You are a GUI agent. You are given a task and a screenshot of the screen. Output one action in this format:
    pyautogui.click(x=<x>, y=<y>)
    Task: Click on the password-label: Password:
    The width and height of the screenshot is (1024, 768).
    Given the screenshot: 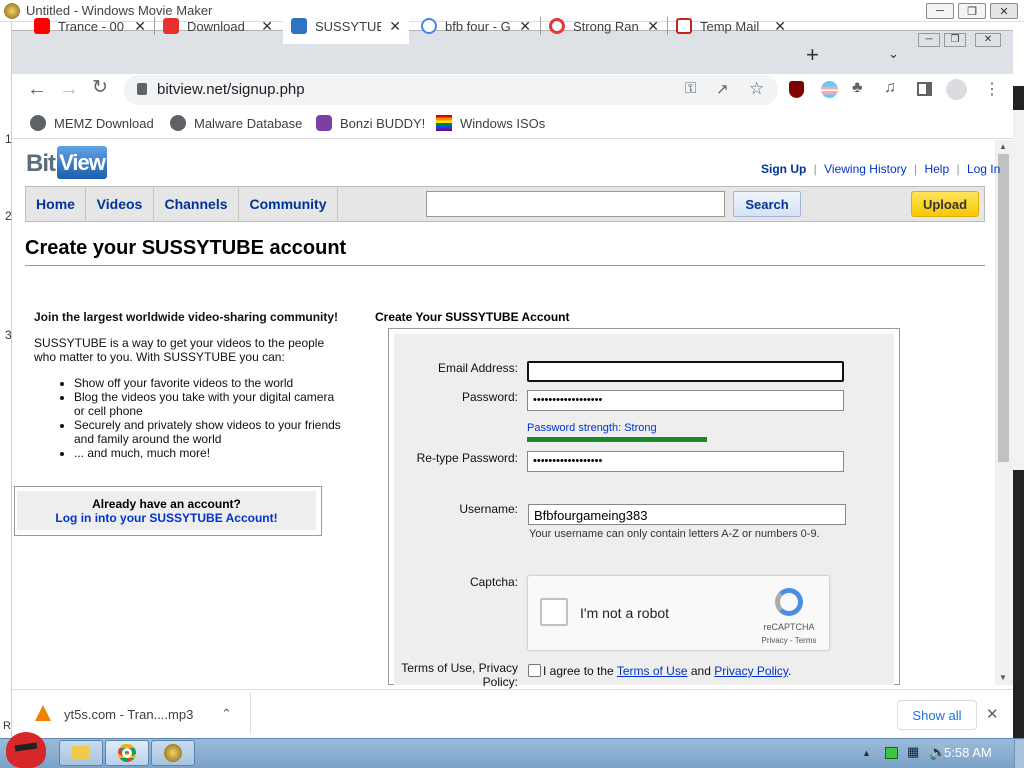 What is the action you would take?
    pyautogui.click(x=489, y=397)
    